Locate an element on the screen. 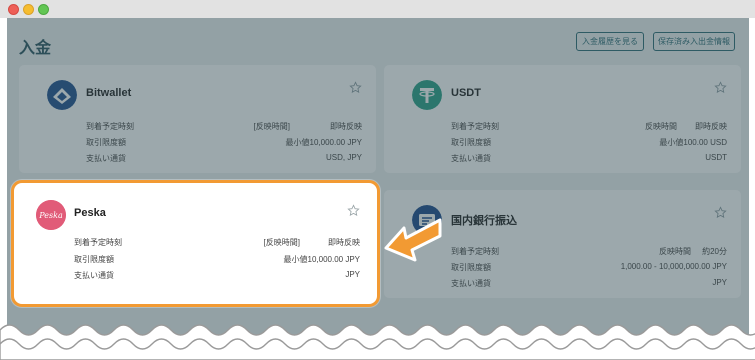 This screenshot has height=360, width=755. currency-row: 支払い通貨 JPY is located at coordinates (217, 276).